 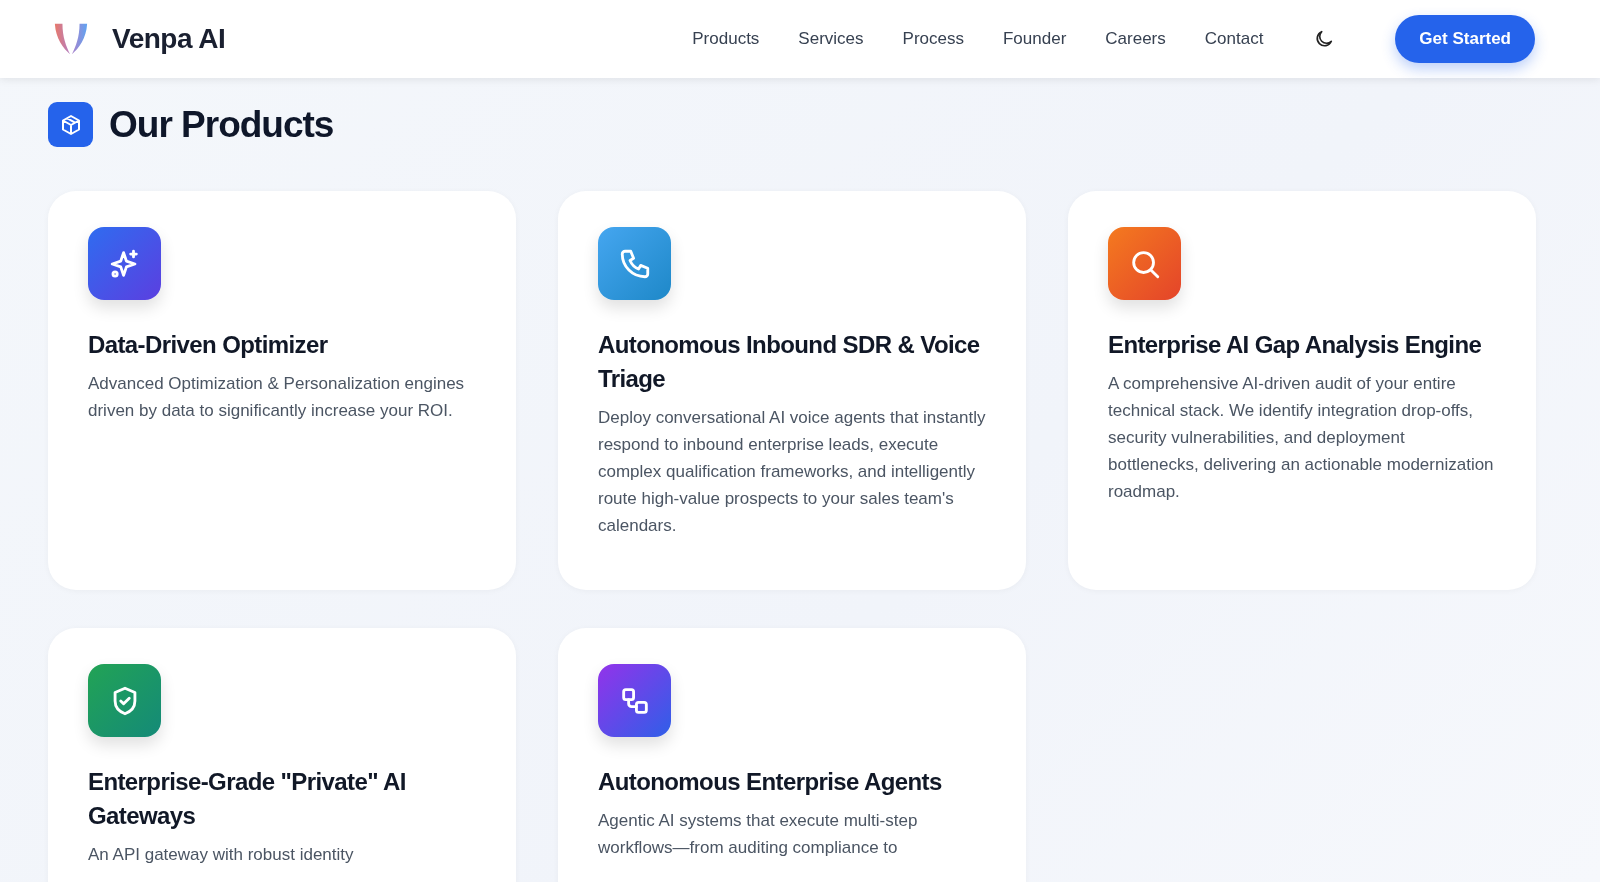 I want to click on nav-link: Services, so click(x=831, y=39).